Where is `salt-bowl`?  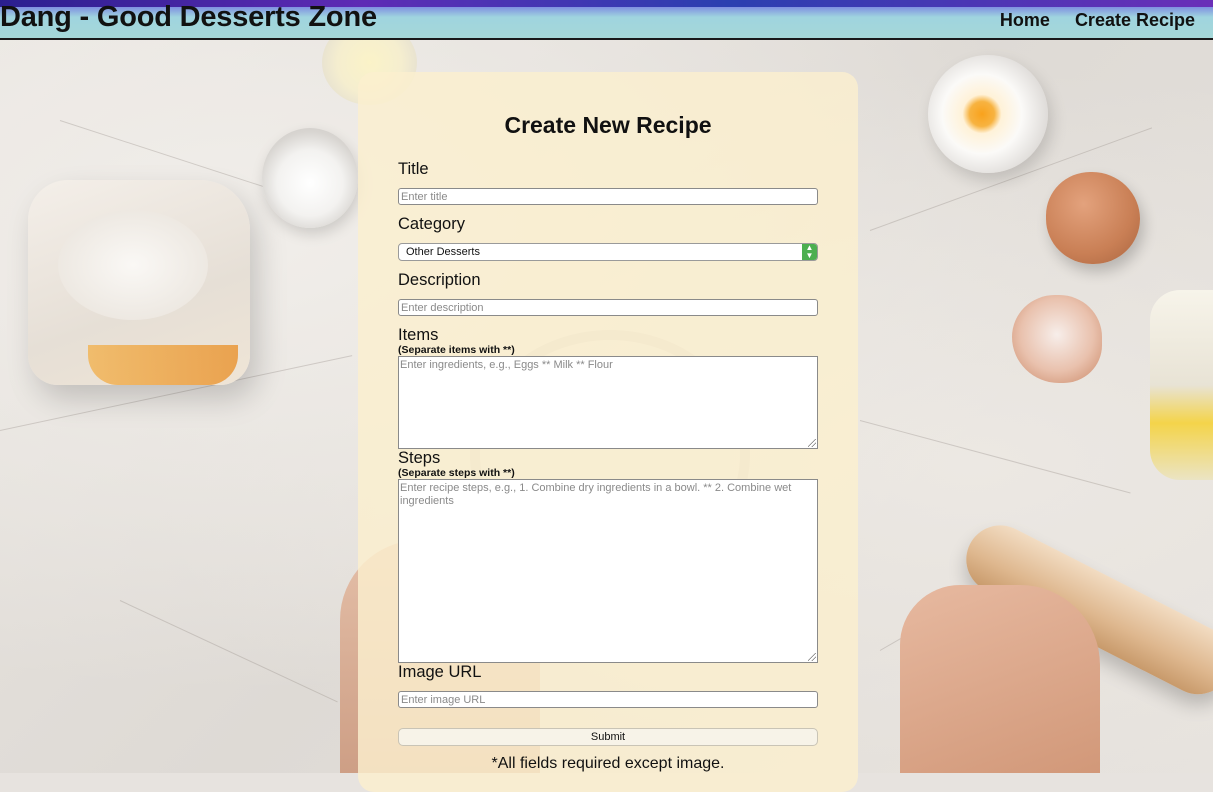 salt-bowl is located at coordinates (310, 178).